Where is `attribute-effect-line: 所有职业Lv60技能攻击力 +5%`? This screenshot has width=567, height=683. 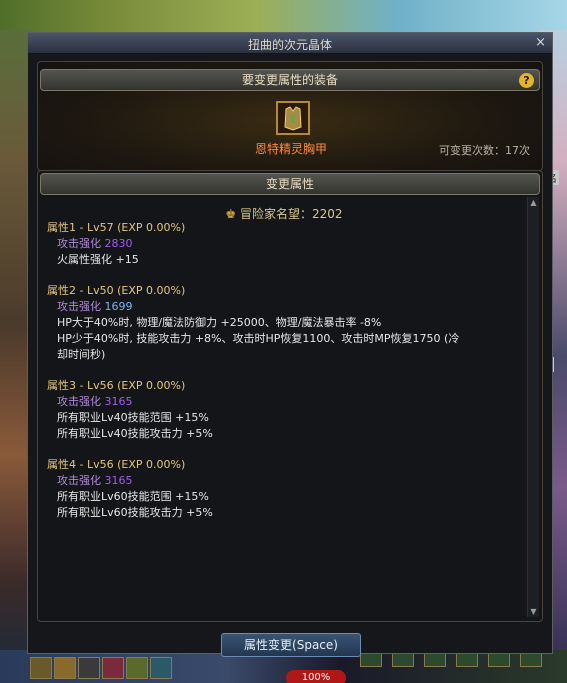 attribute-effect-line: 所有职业Lv60技能攻击力 +5% is located at coordinates (135, 512).